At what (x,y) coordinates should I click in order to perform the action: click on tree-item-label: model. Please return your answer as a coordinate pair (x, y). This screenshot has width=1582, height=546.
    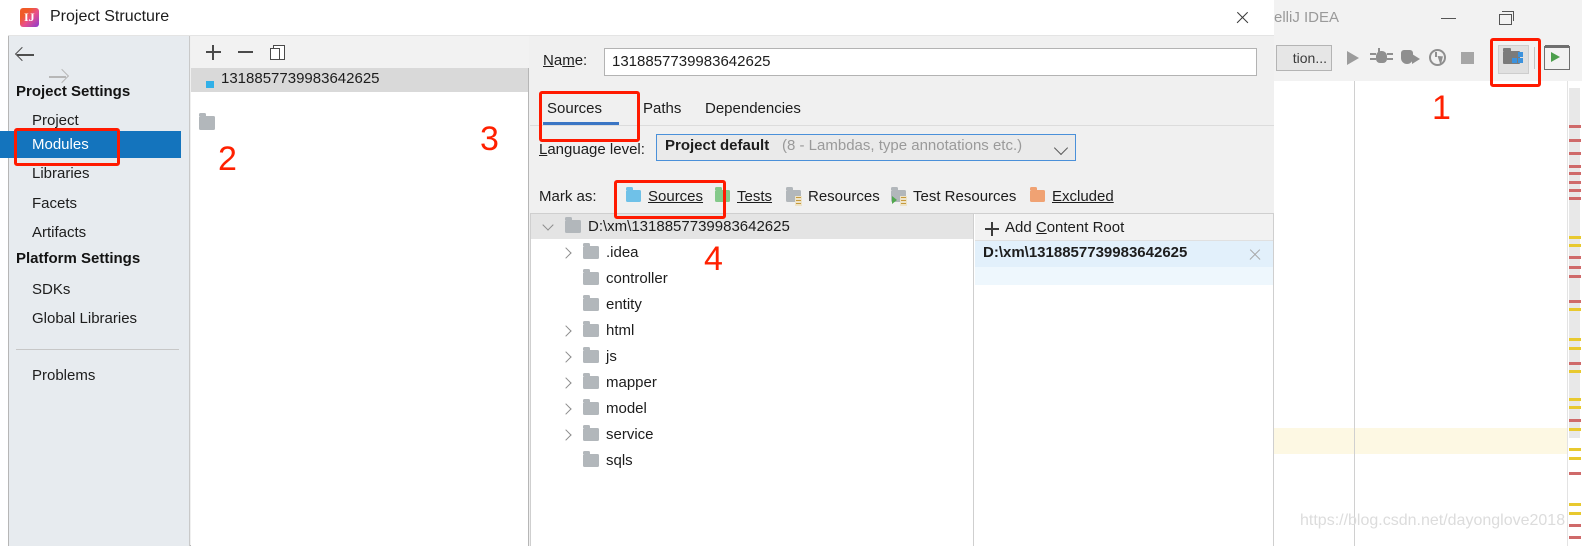
    Looking at the image, I should click on (626, 408).